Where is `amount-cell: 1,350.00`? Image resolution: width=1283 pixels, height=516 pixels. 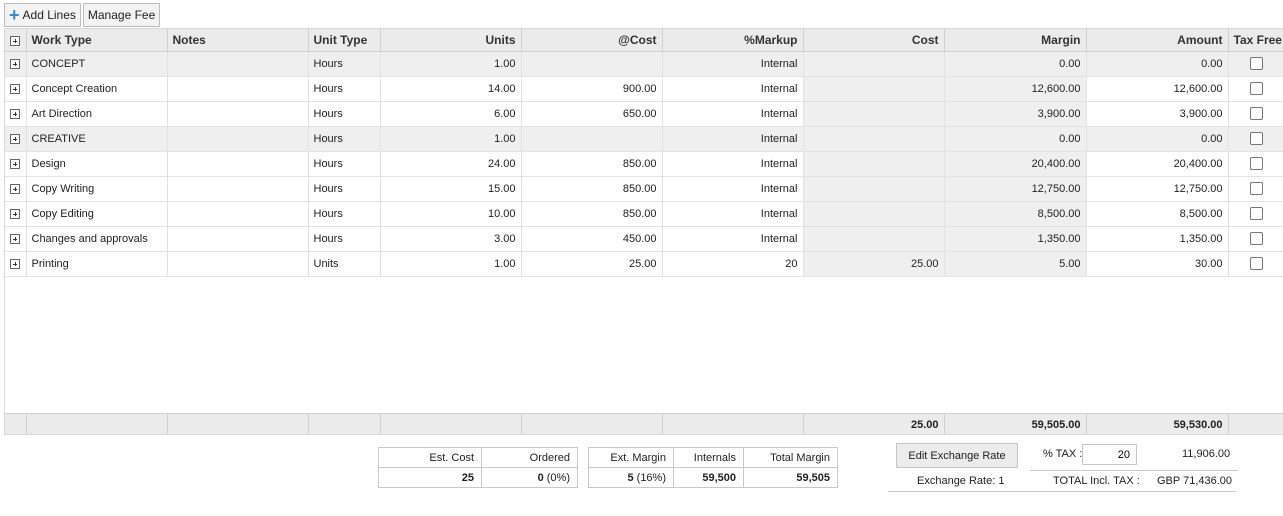
amount-cell: 1,350.00 is located at coordinates (1157, 239).